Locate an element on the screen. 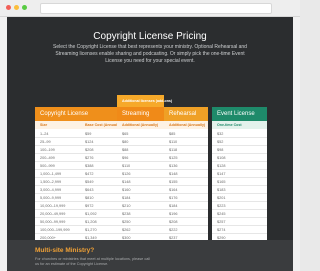 Image resolution: width=320 pixels, height=271 pixels. price-cell: $85 is located at coordinates (172, 134).